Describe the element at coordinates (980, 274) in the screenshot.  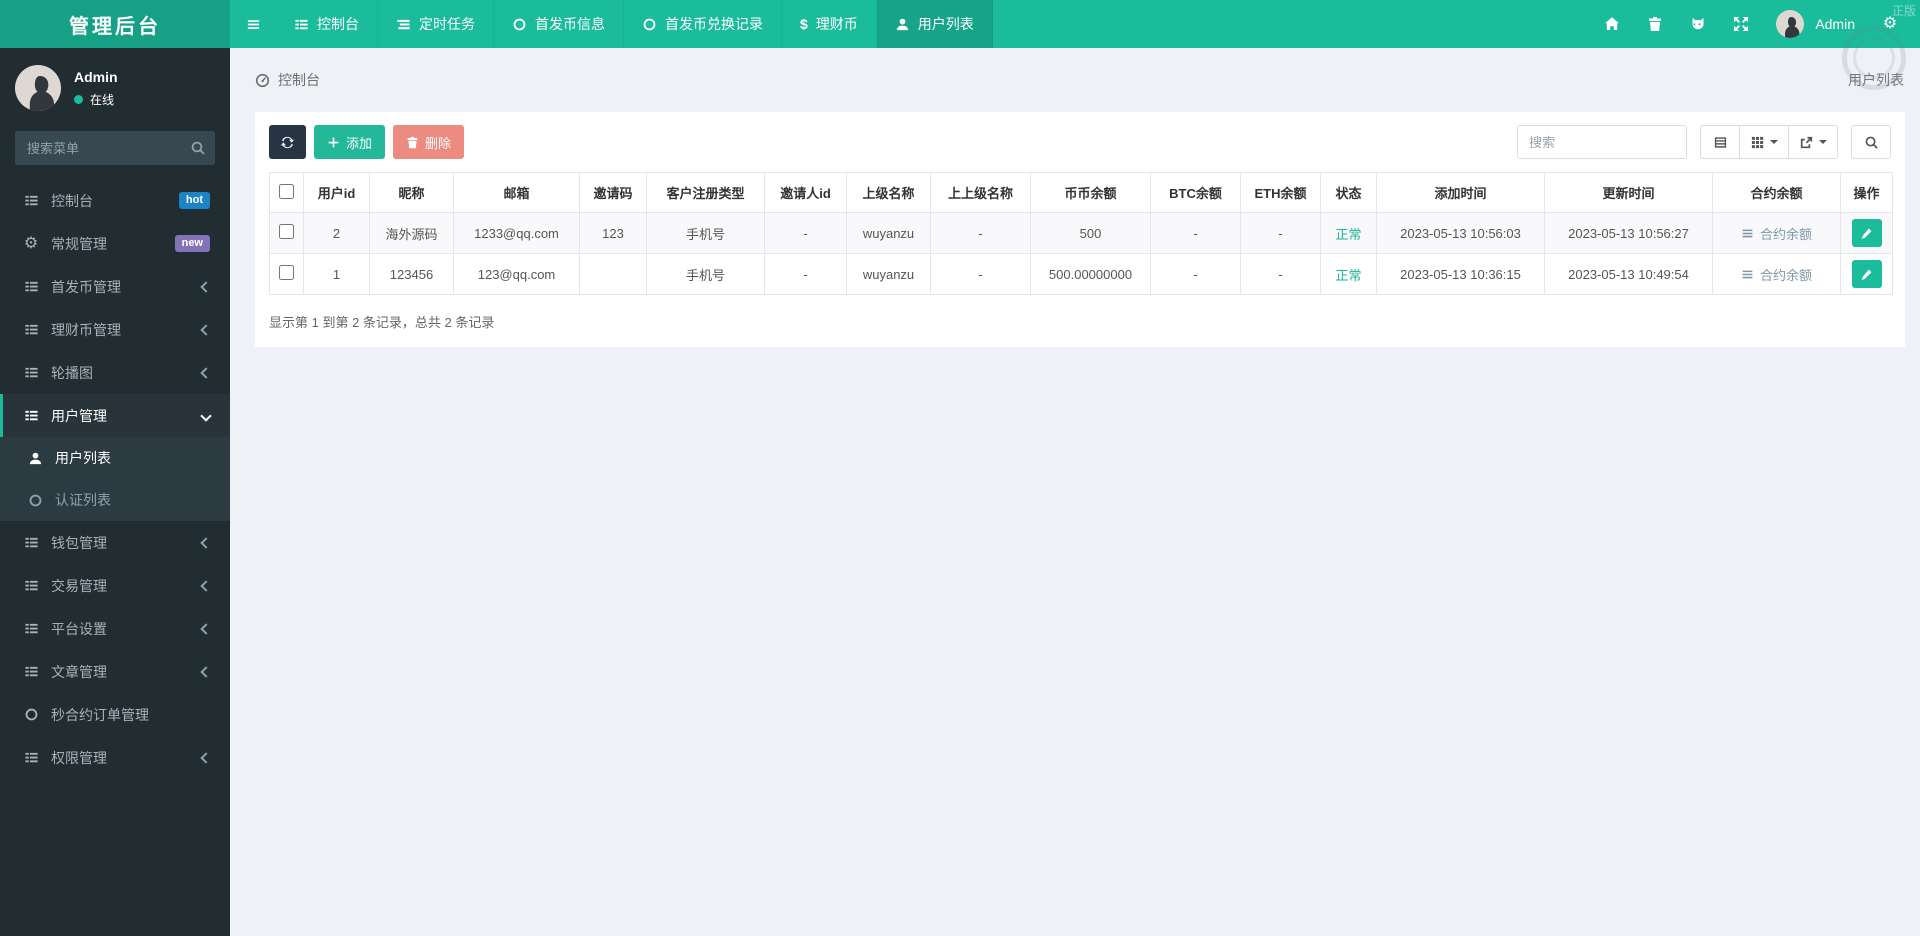
I see `cell-grandparent_name: -` at that location.